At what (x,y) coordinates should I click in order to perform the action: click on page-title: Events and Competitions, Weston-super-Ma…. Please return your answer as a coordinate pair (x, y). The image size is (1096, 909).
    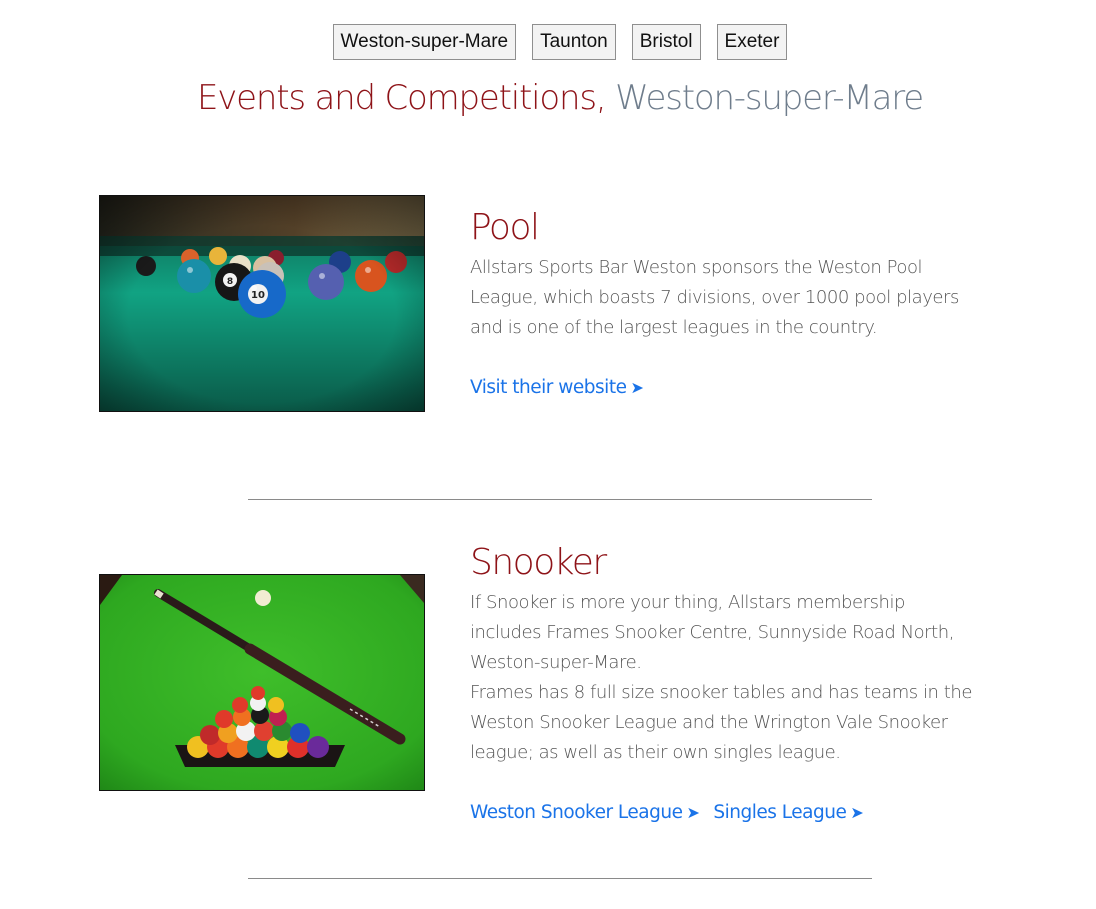
    Looking at the image, I should click on (548, 98).